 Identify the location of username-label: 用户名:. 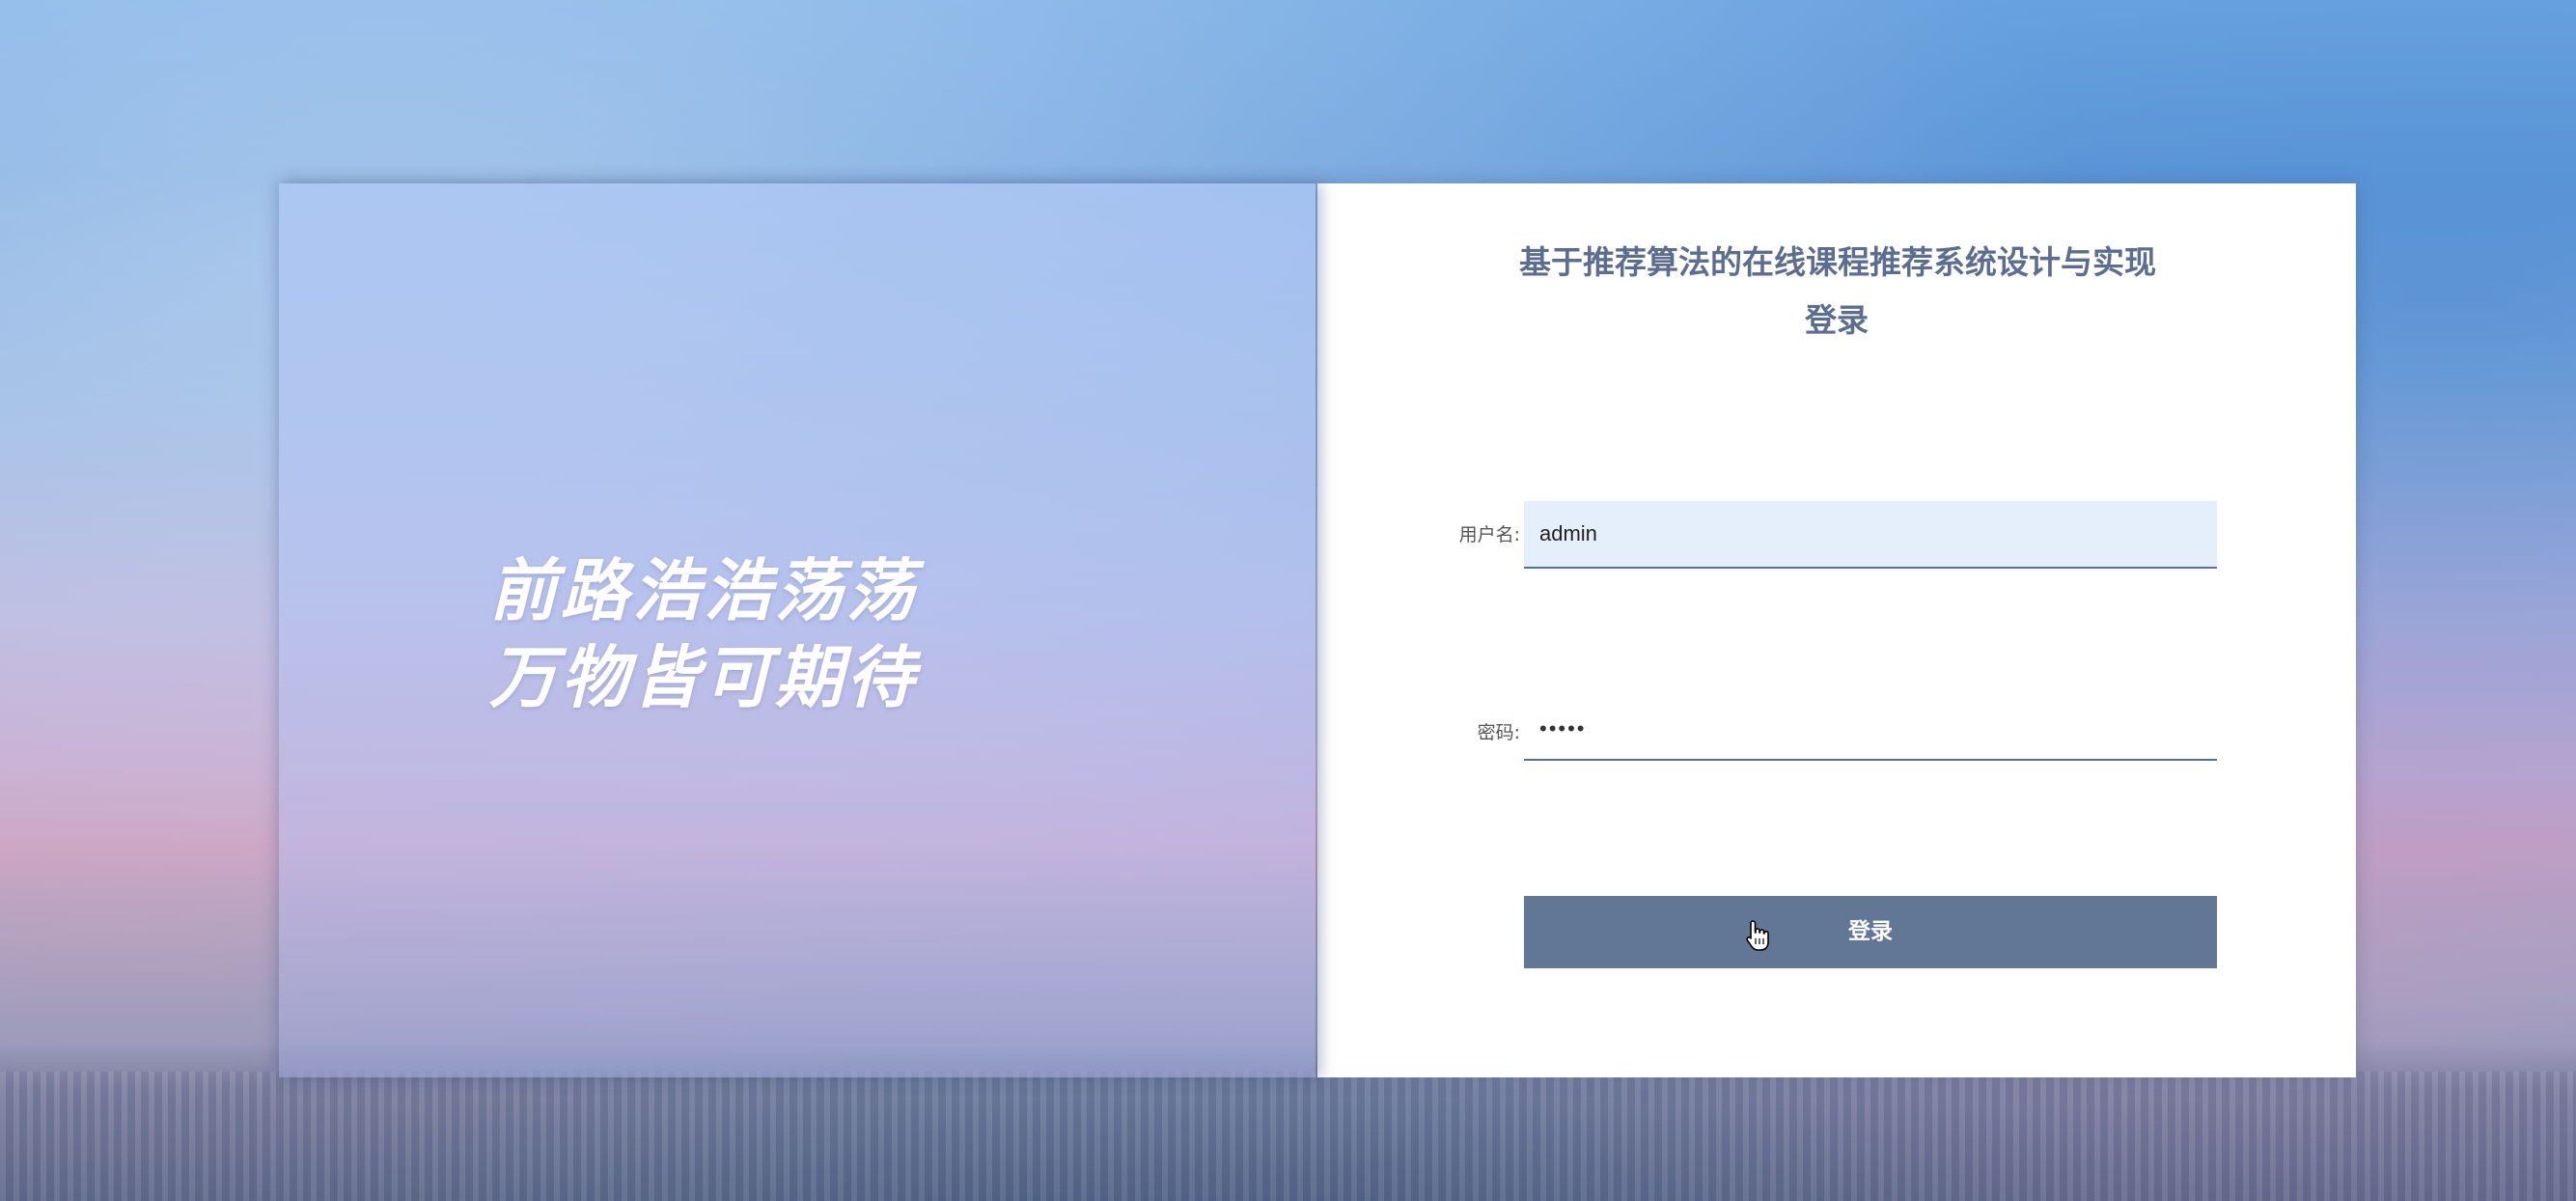
(1489, 534).